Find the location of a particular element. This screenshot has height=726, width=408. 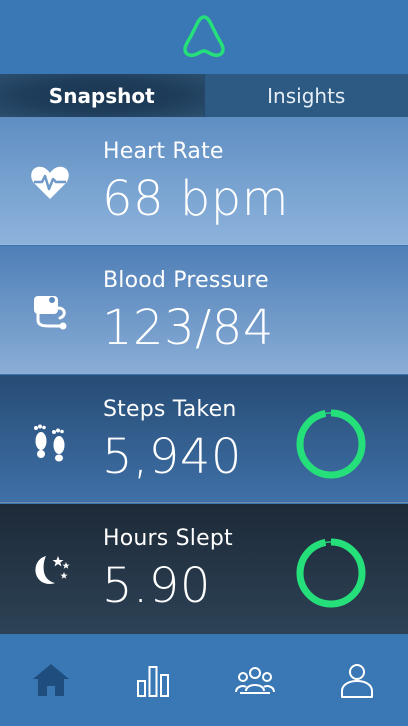

nav-community is located at coordinates (255, 680).